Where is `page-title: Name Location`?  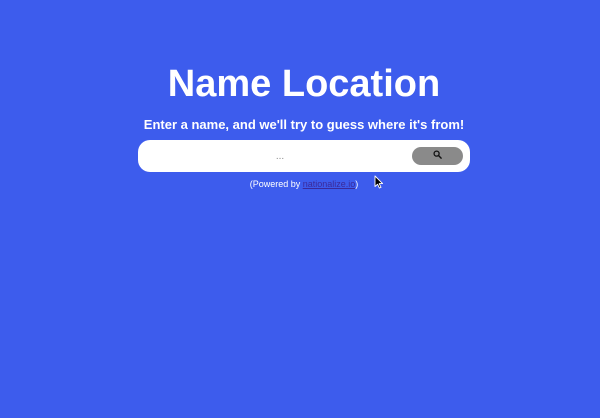
page-title: Name Location is located at coordinates (304, 84).